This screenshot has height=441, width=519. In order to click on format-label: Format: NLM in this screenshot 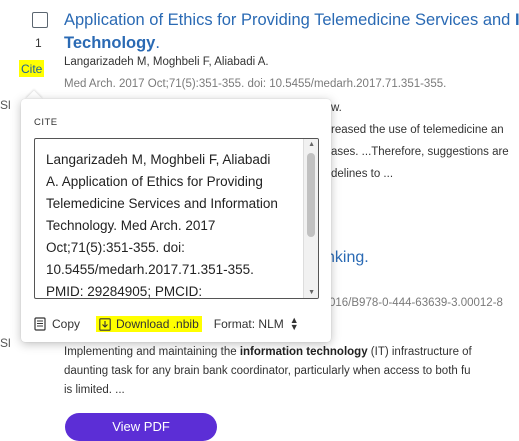, I will do `click(248, 324)`.